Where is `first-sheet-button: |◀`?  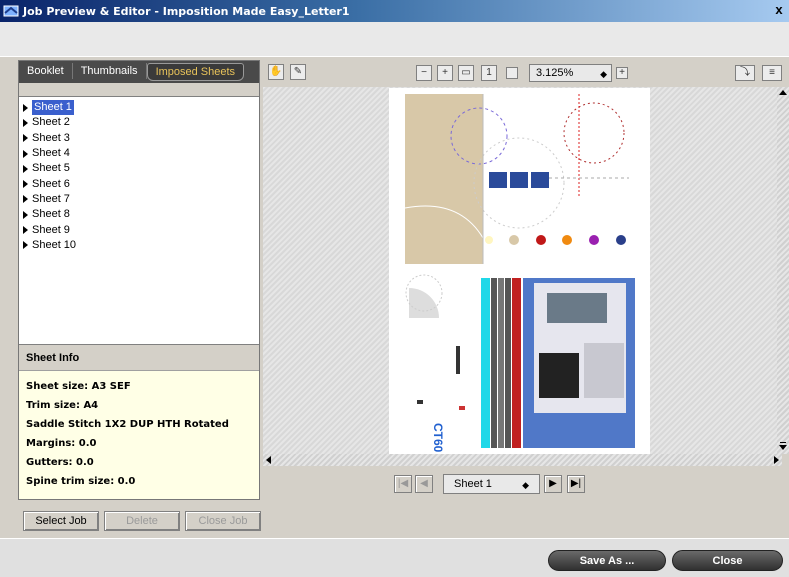
first-sheet-button: |◀ is located at coordinates (403, 484).